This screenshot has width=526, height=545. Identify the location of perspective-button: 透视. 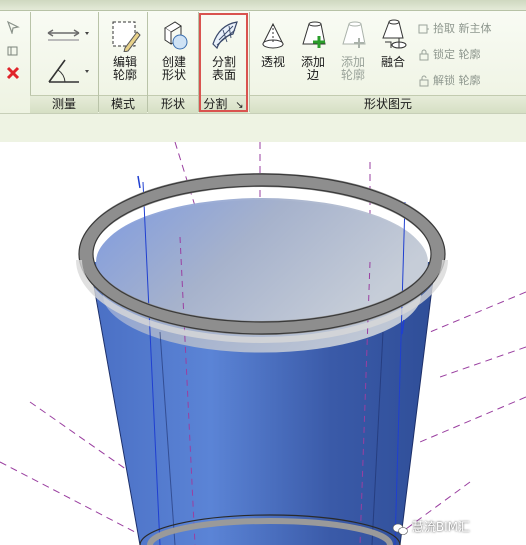
(273, 43).